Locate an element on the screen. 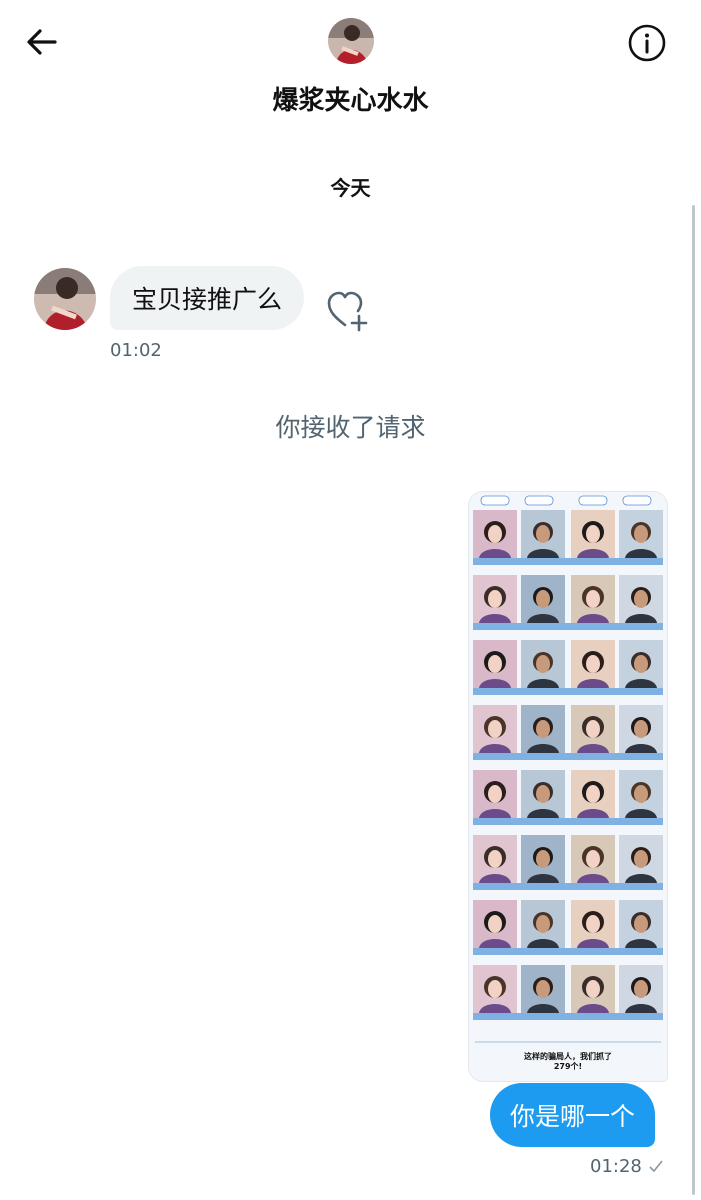  image-caption: 这样的骗局人，我们抓了 279个! is located at coordinates (568, 1062).